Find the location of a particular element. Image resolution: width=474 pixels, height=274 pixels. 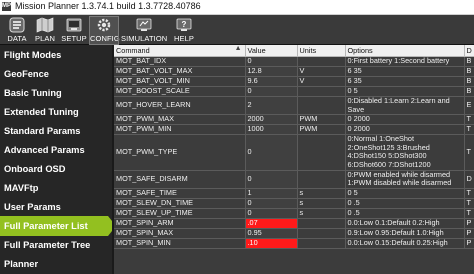

plan-button: PLAN is located at coordinates (45, 30).